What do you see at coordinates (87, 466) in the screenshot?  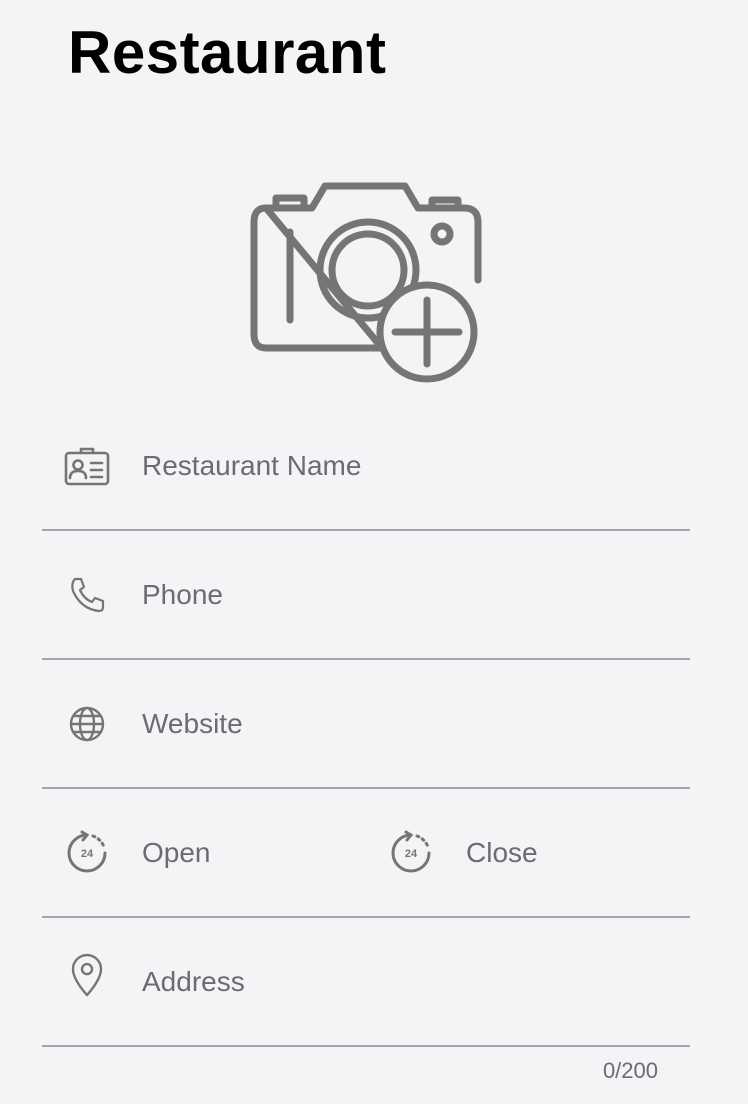 I see `id-card-icon` at bounding box center [87, 466].